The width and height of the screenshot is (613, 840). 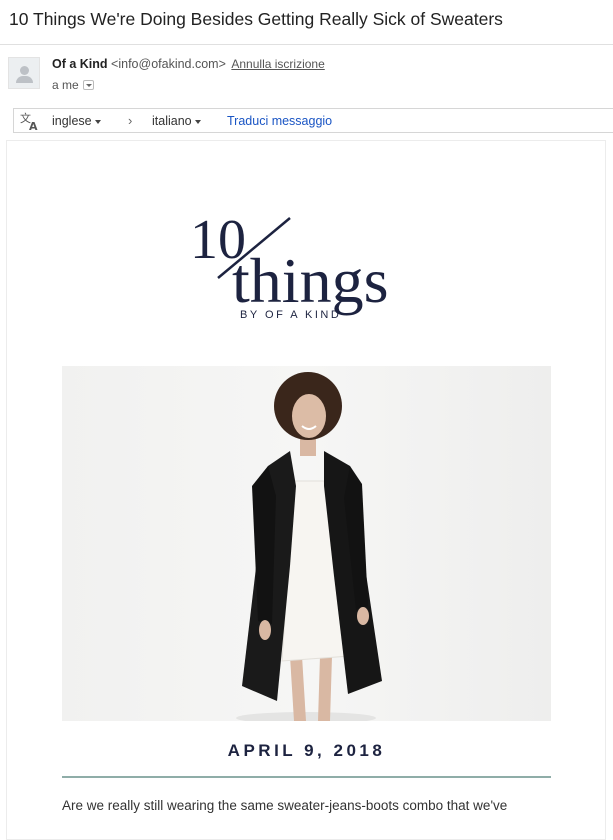 I want to click on target-language-select: italiano, so click(x=176, y=121).